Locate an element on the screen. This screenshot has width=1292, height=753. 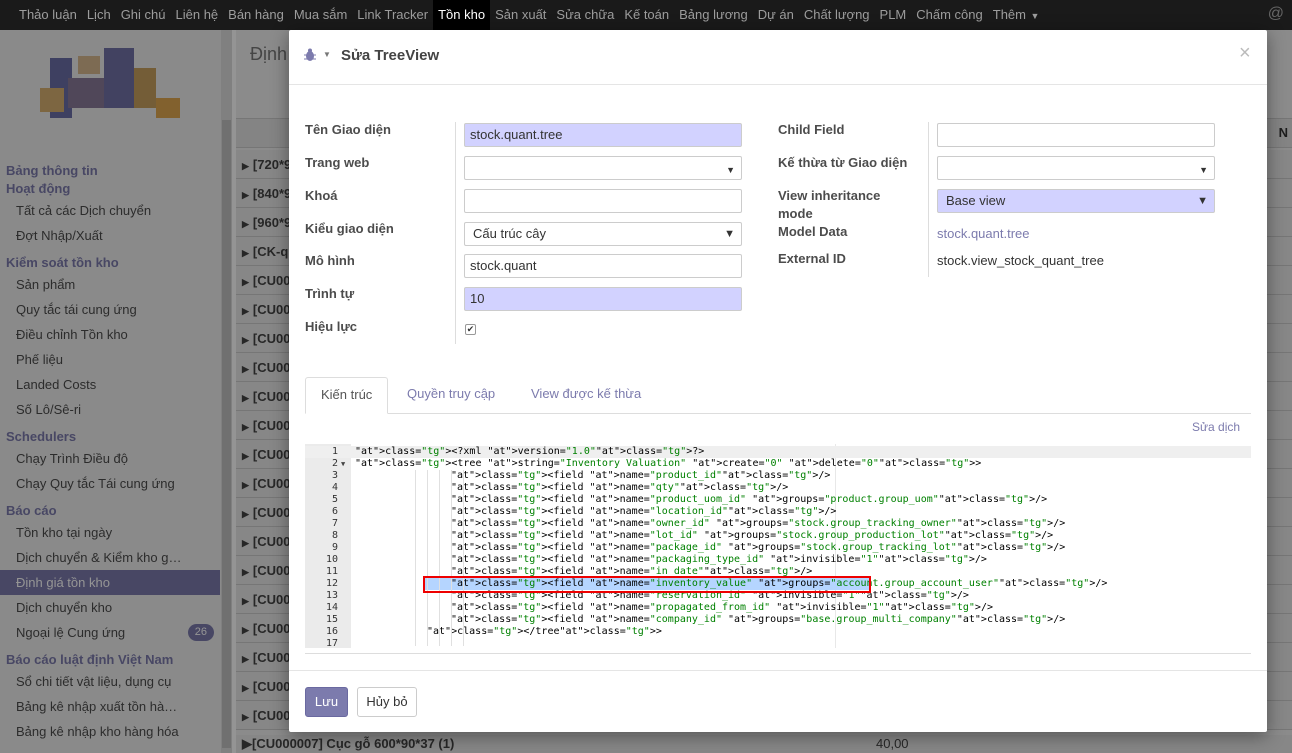
sequence-input: 10 is located at coordinates (603, 299).